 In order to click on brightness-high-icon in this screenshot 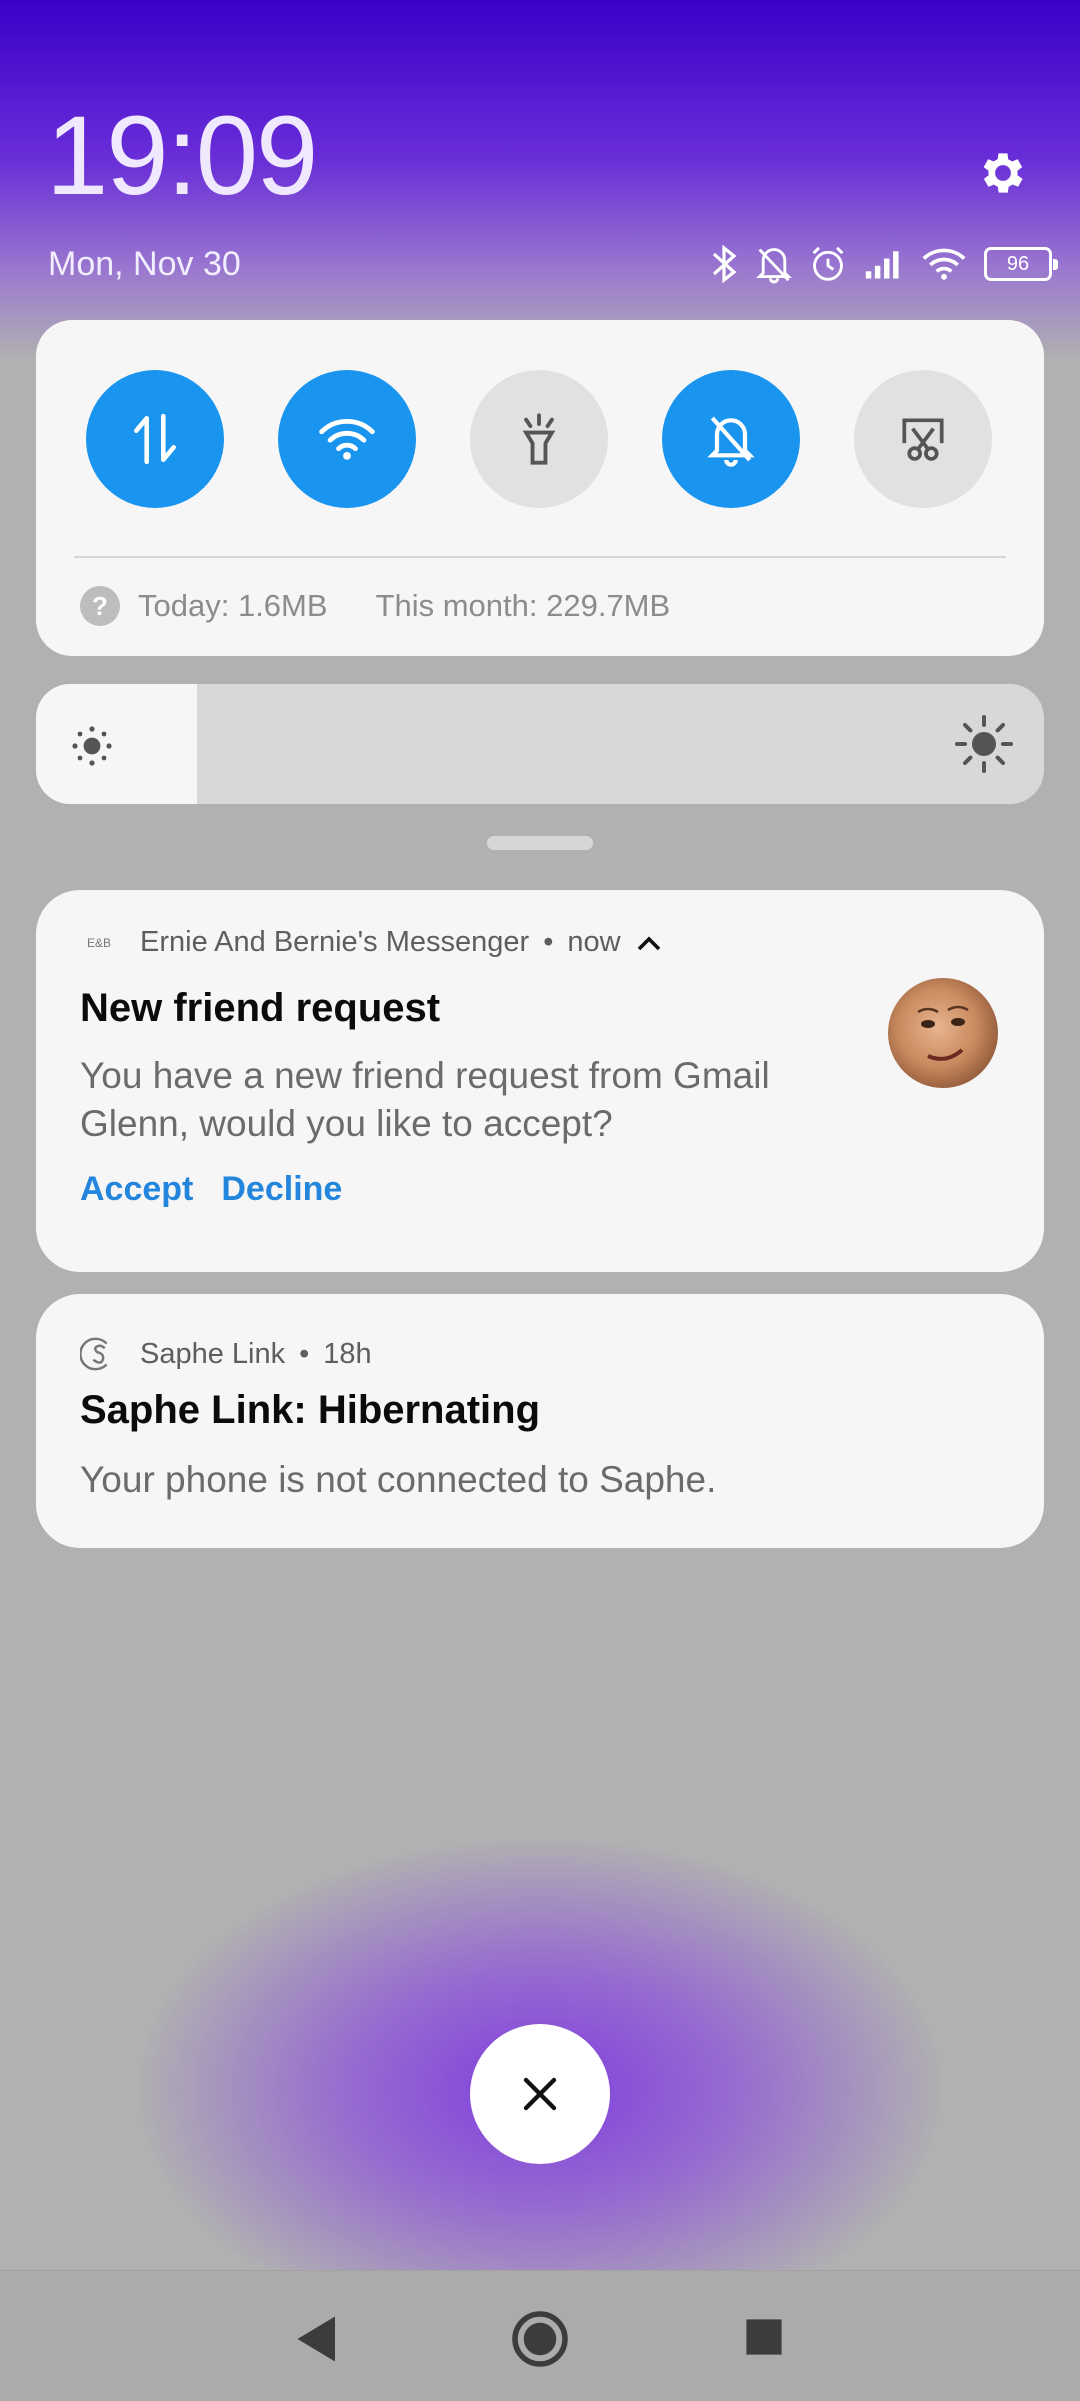, I will do `click(984, 744)`.